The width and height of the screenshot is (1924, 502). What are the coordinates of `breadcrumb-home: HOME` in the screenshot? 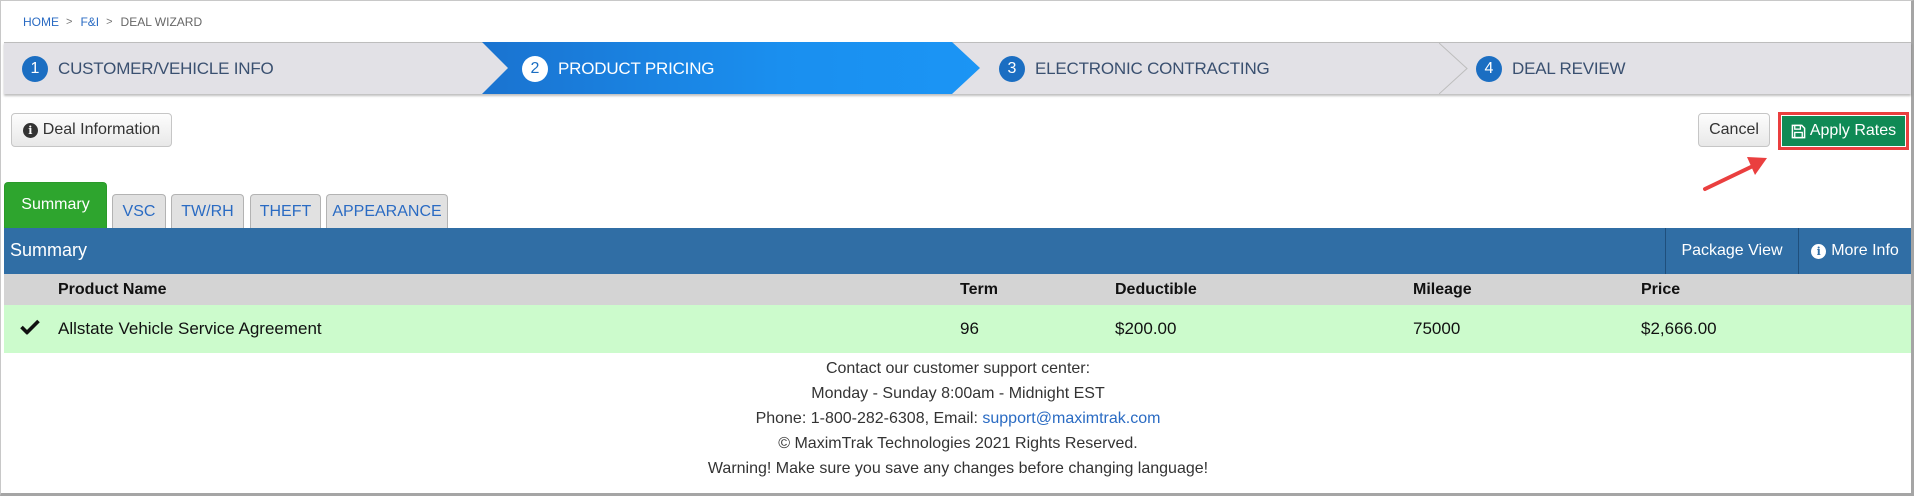 It's located at (41, 22).